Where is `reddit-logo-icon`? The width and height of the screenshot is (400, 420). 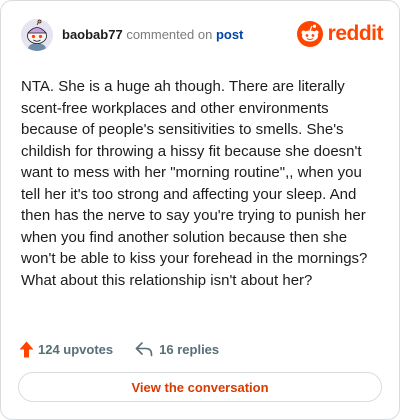 reddit-logo-icon is located at coordinates (309, 34).